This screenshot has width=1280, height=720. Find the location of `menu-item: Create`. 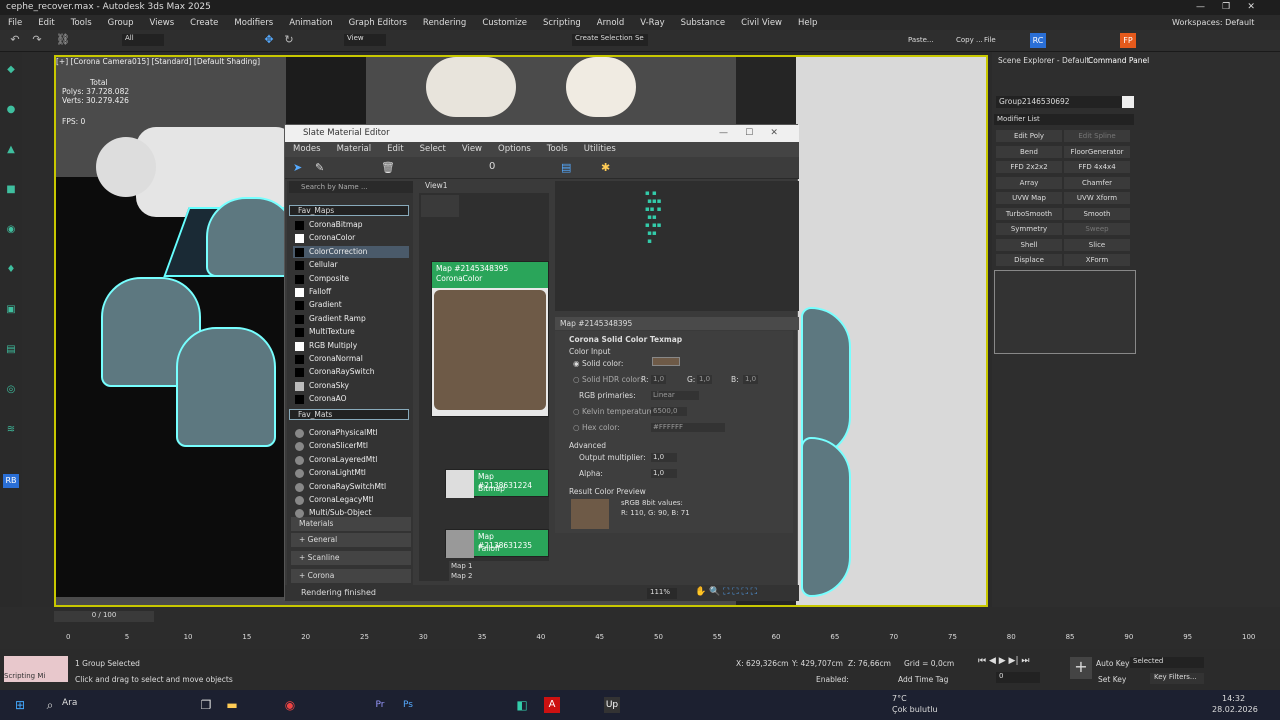

menu-item: Create is located at coordinates (204, 23).